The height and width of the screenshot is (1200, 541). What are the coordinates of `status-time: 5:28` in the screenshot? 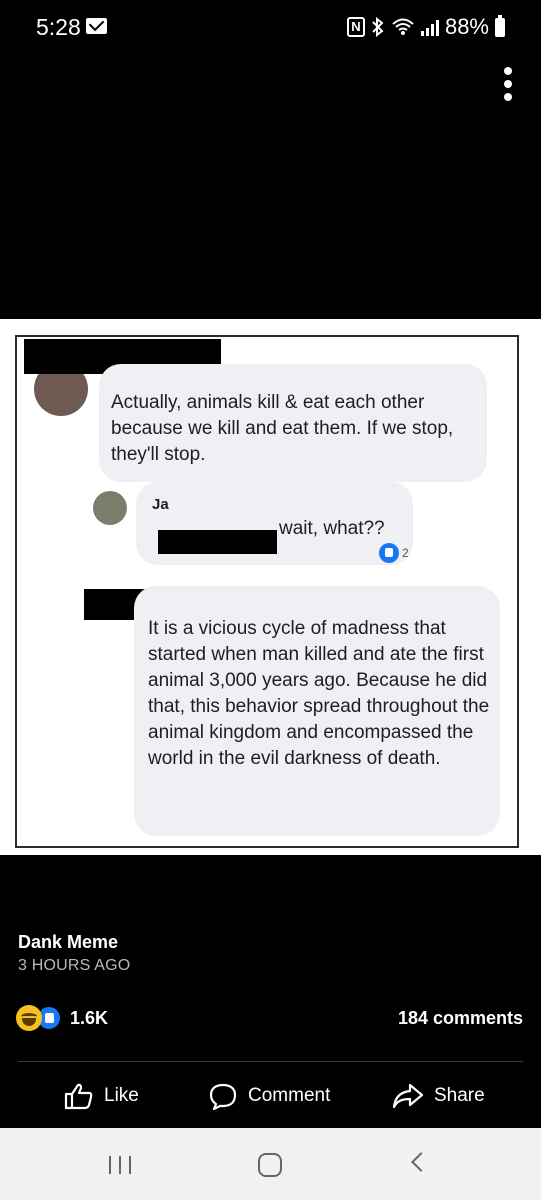 It's located at (58, 27).